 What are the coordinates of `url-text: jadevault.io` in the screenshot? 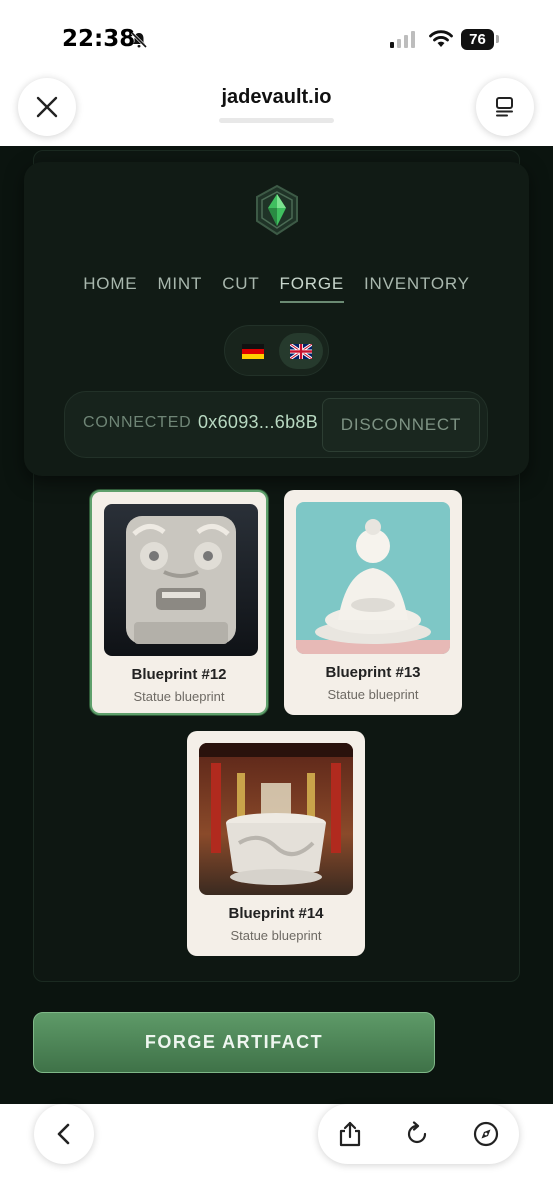 It's located at (276, 97).